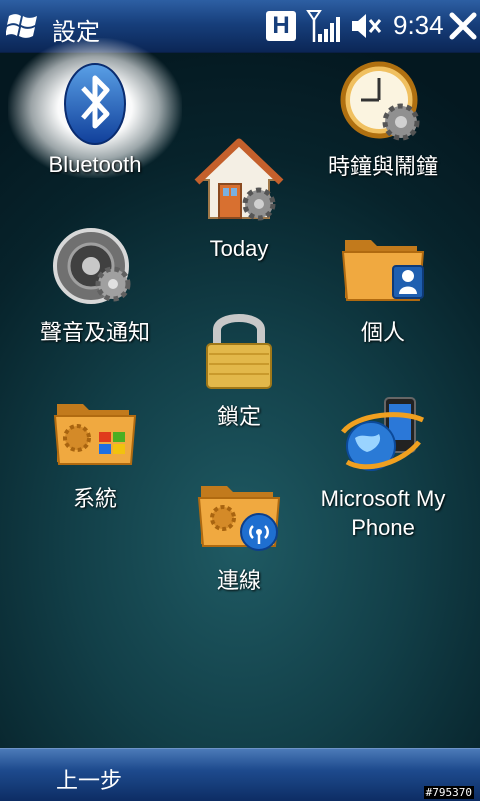  I want to click on hsdpa-indicator: H, so click(281, 26).